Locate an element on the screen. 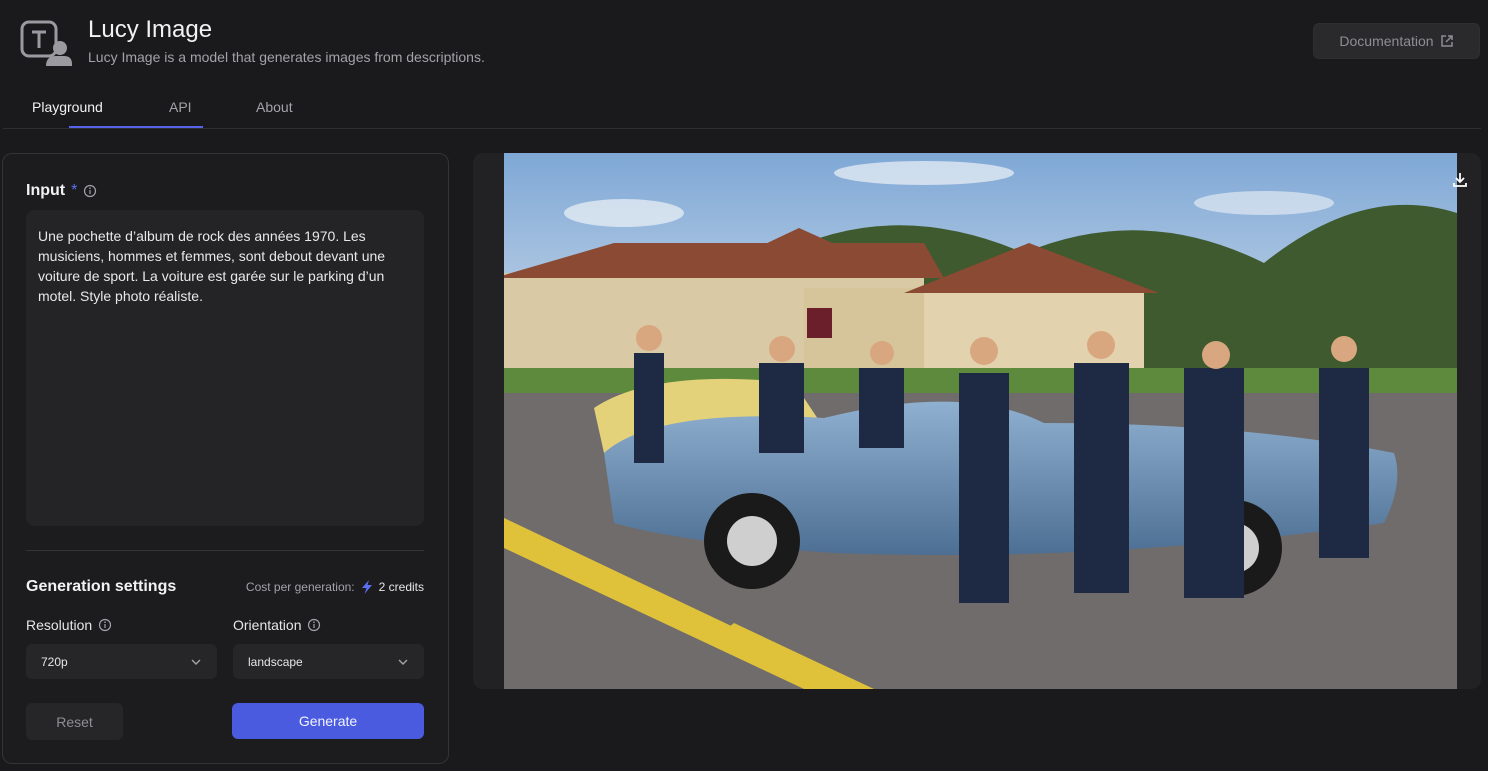  active-tab-indicator is located at coordinates (136, 127).